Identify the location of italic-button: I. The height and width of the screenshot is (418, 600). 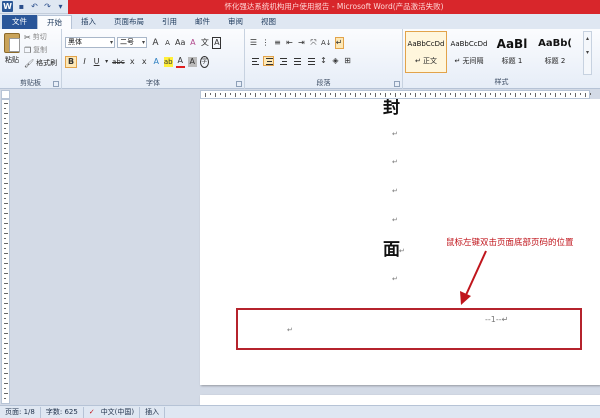
(84, 62).